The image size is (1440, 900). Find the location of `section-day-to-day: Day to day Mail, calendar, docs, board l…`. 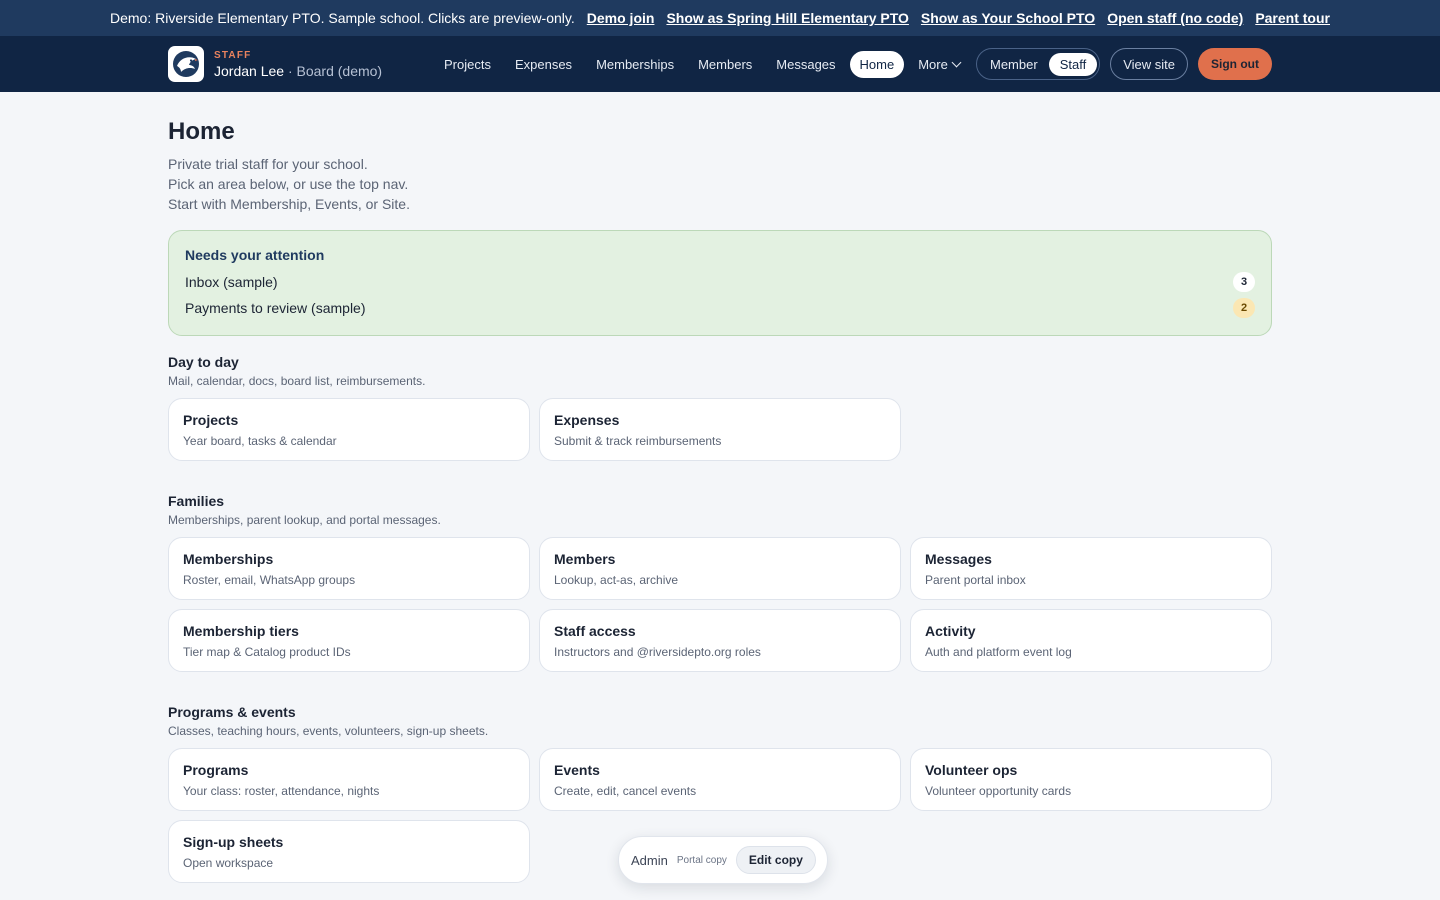

section-day-to-day: Day to day Mail, calendar, docs, board l… is located at coordinates (720, 407).